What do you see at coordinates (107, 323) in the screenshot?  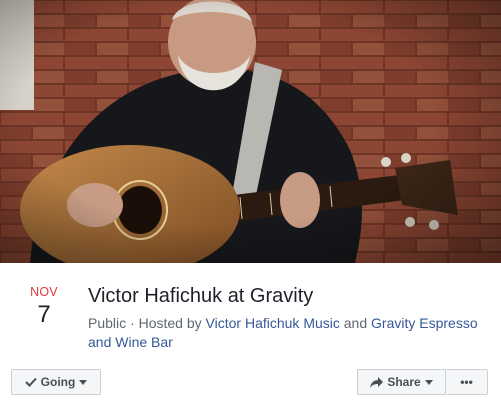 I see `visibility-label: Public` at bounding box center [107, 323].